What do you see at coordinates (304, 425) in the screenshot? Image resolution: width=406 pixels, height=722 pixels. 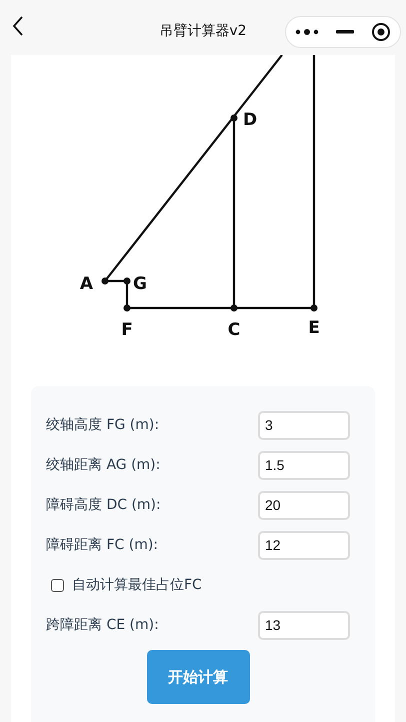 I see `input-field: 3` at bounding box center [304, 425].